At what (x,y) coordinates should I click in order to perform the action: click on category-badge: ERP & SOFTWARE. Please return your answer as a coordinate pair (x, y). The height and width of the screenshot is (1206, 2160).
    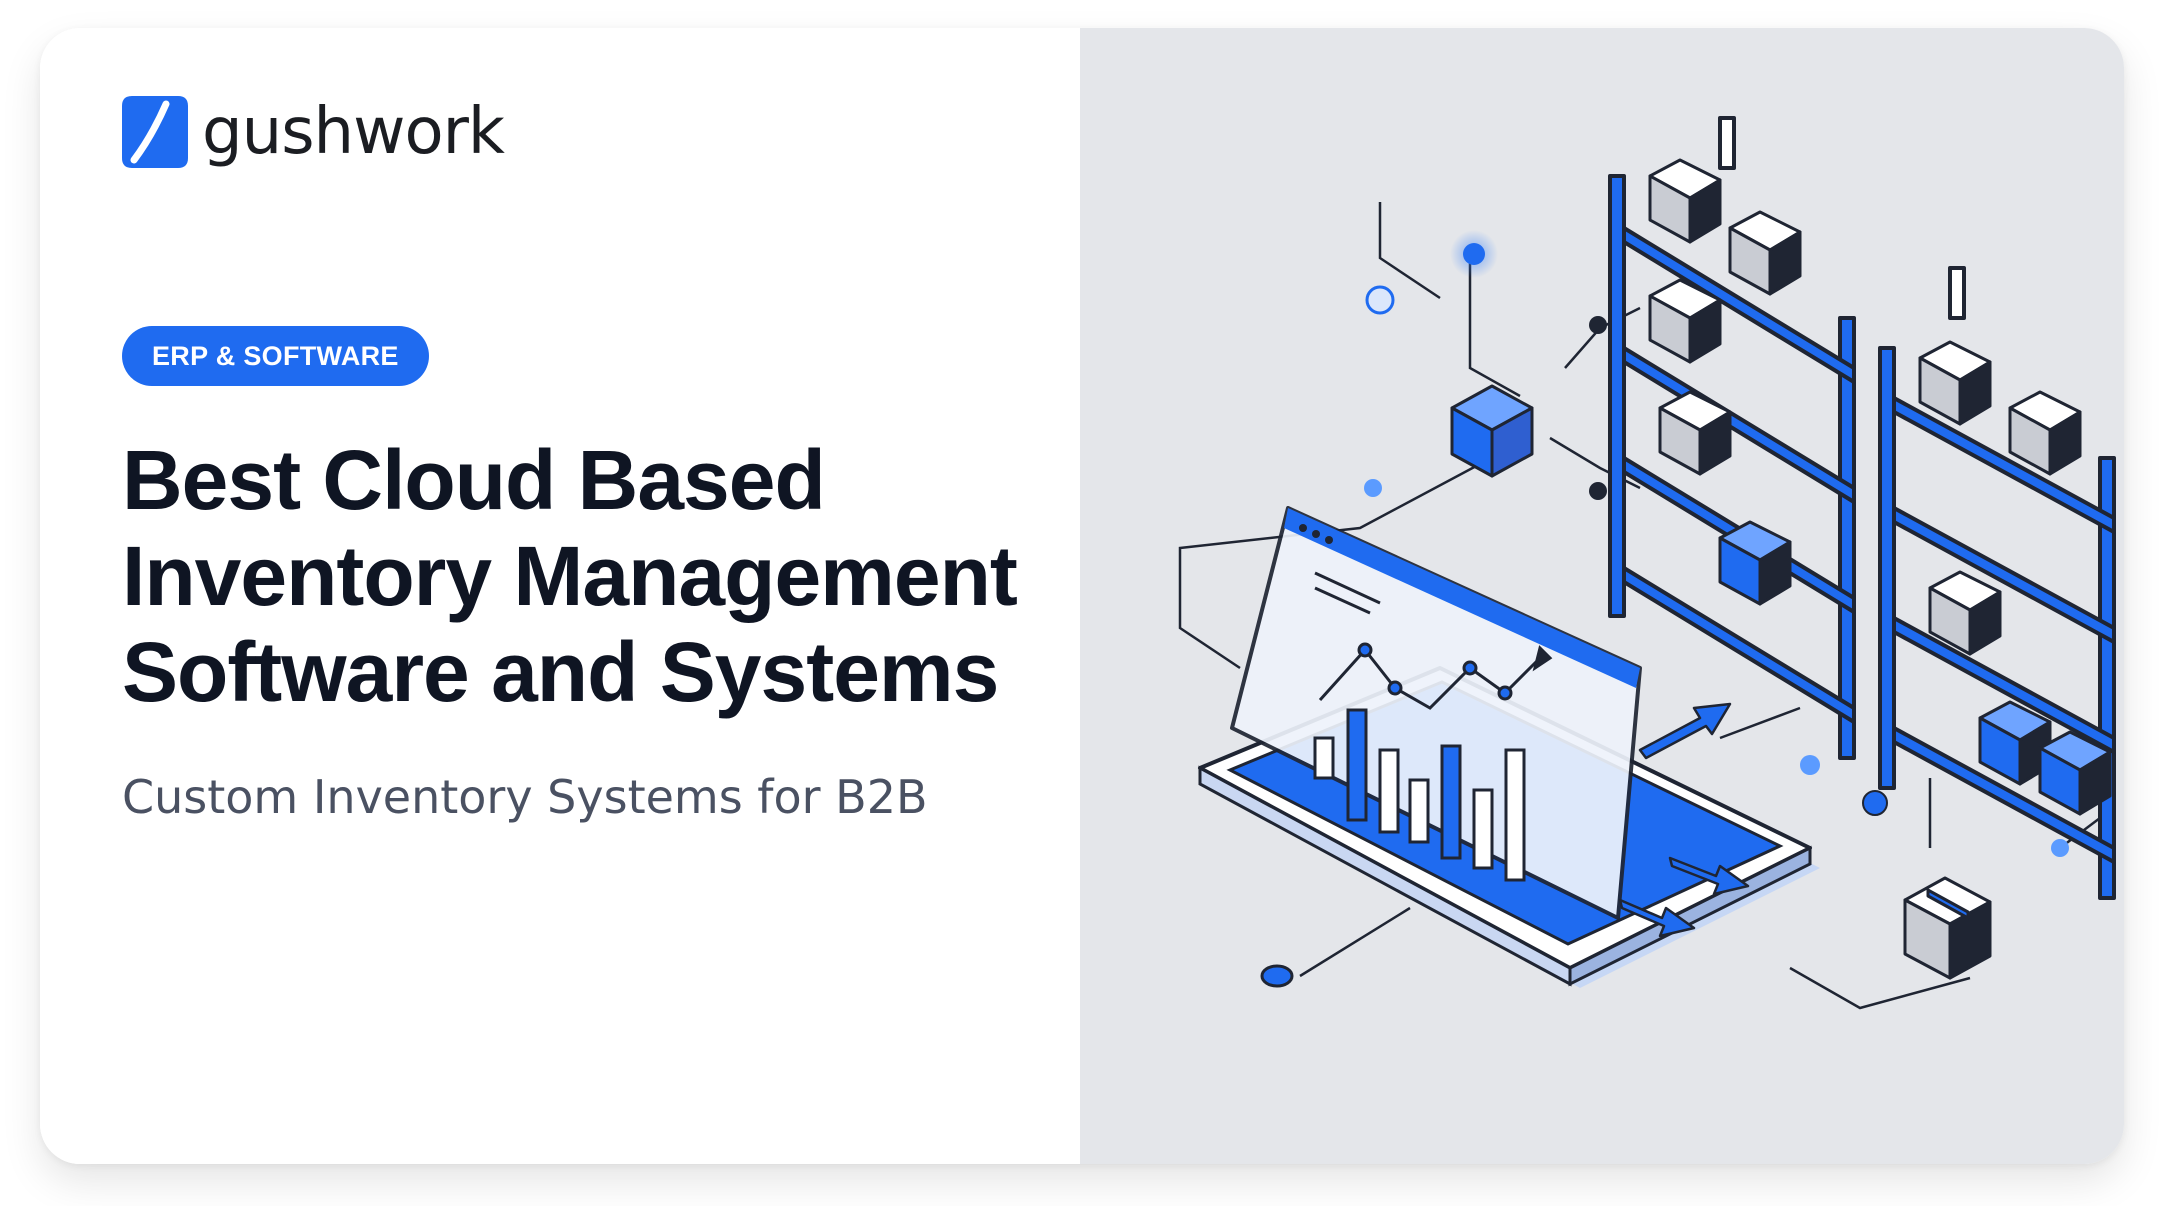
    Looking at the image, I should click on (275, 356).